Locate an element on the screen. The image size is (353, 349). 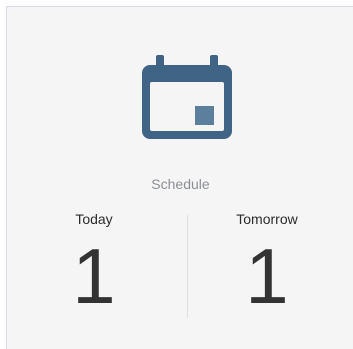
widget-label: Schedule is located at coordinates (180, 184).